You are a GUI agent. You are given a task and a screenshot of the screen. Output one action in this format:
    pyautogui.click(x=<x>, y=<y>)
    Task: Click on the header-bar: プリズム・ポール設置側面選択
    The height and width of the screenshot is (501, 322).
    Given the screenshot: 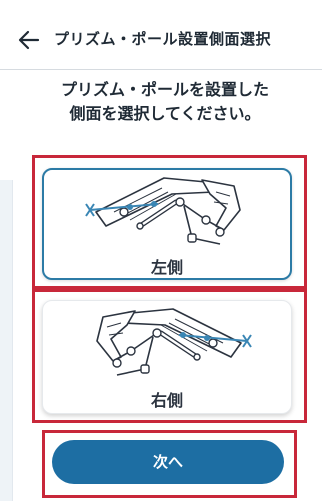 What is the action you would take?
    pyautogui.click(x=161, y=35)
    